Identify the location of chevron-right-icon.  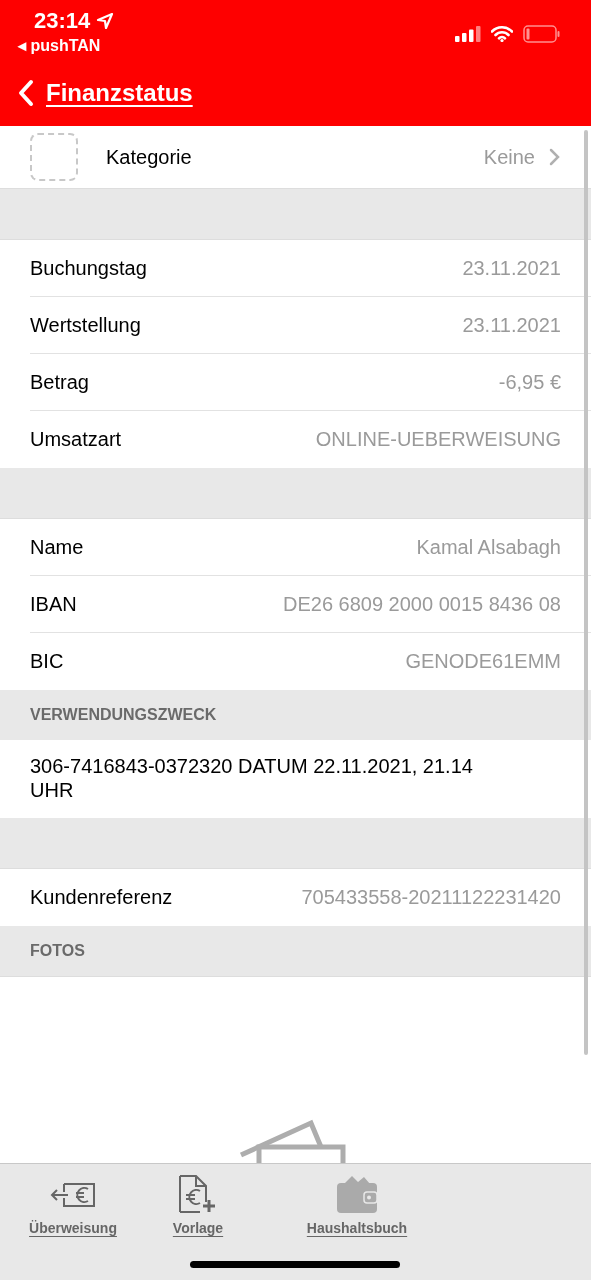
(555, 157).